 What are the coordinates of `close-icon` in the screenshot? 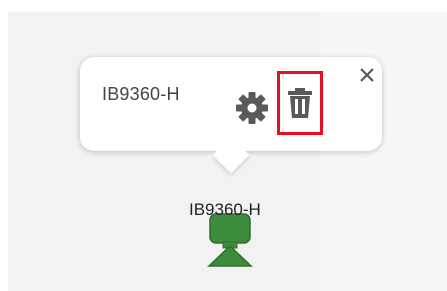 It's located at (367, 75).